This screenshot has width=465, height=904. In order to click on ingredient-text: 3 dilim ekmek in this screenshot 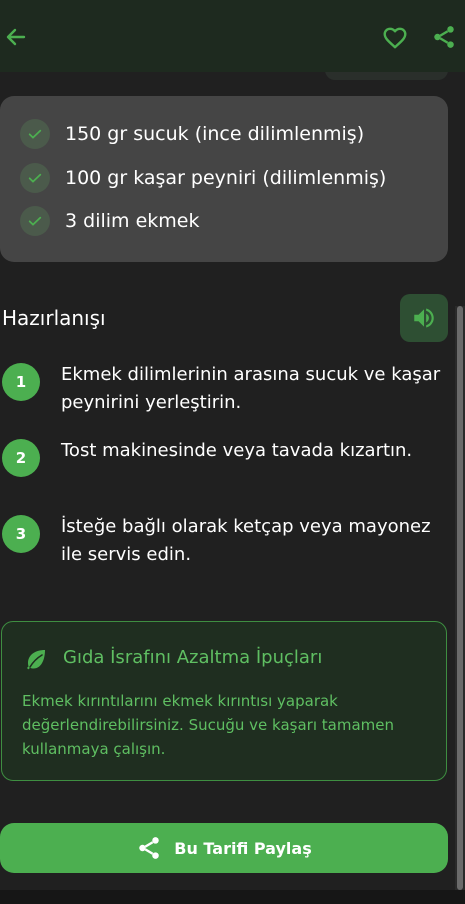, I will do `click(132, 221)`.